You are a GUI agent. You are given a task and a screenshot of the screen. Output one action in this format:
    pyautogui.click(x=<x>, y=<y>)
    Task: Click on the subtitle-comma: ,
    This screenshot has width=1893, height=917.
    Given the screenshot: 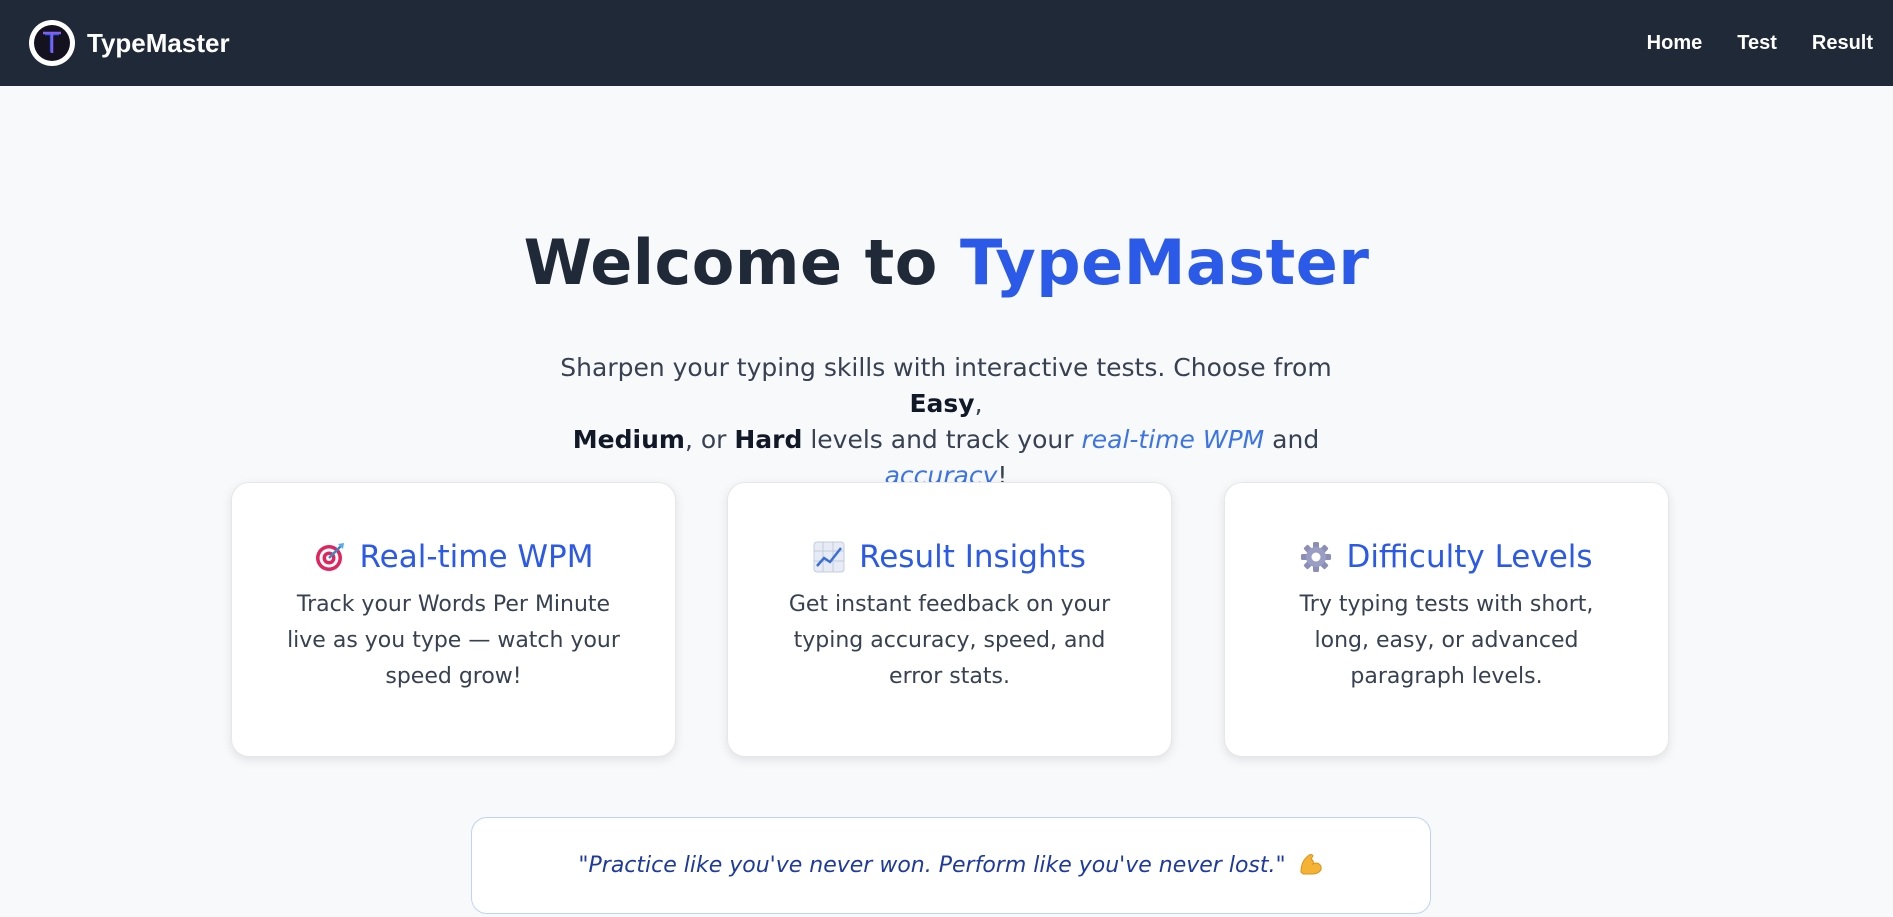 What is the action you would take?
    pyautogui.click(x=978, y=403)
    